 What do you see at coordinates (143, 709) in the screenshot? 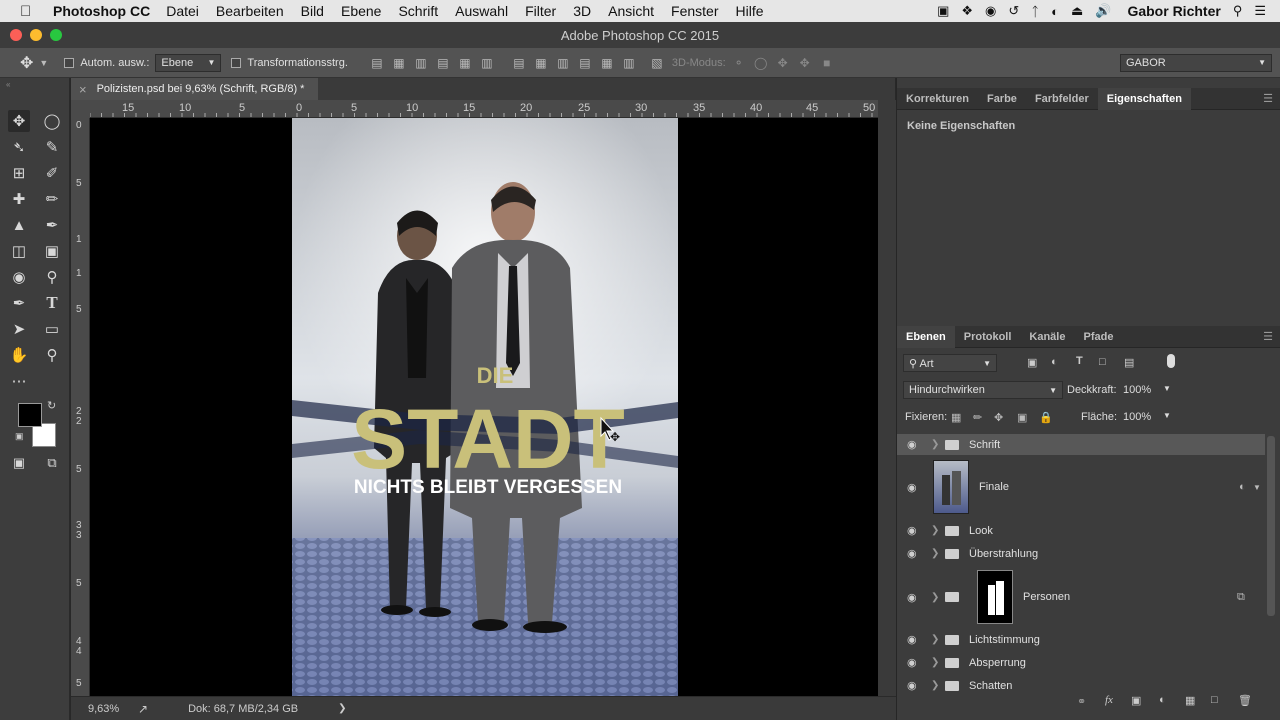
I see `share-icon: ↗` at bounding box center [143, 709].